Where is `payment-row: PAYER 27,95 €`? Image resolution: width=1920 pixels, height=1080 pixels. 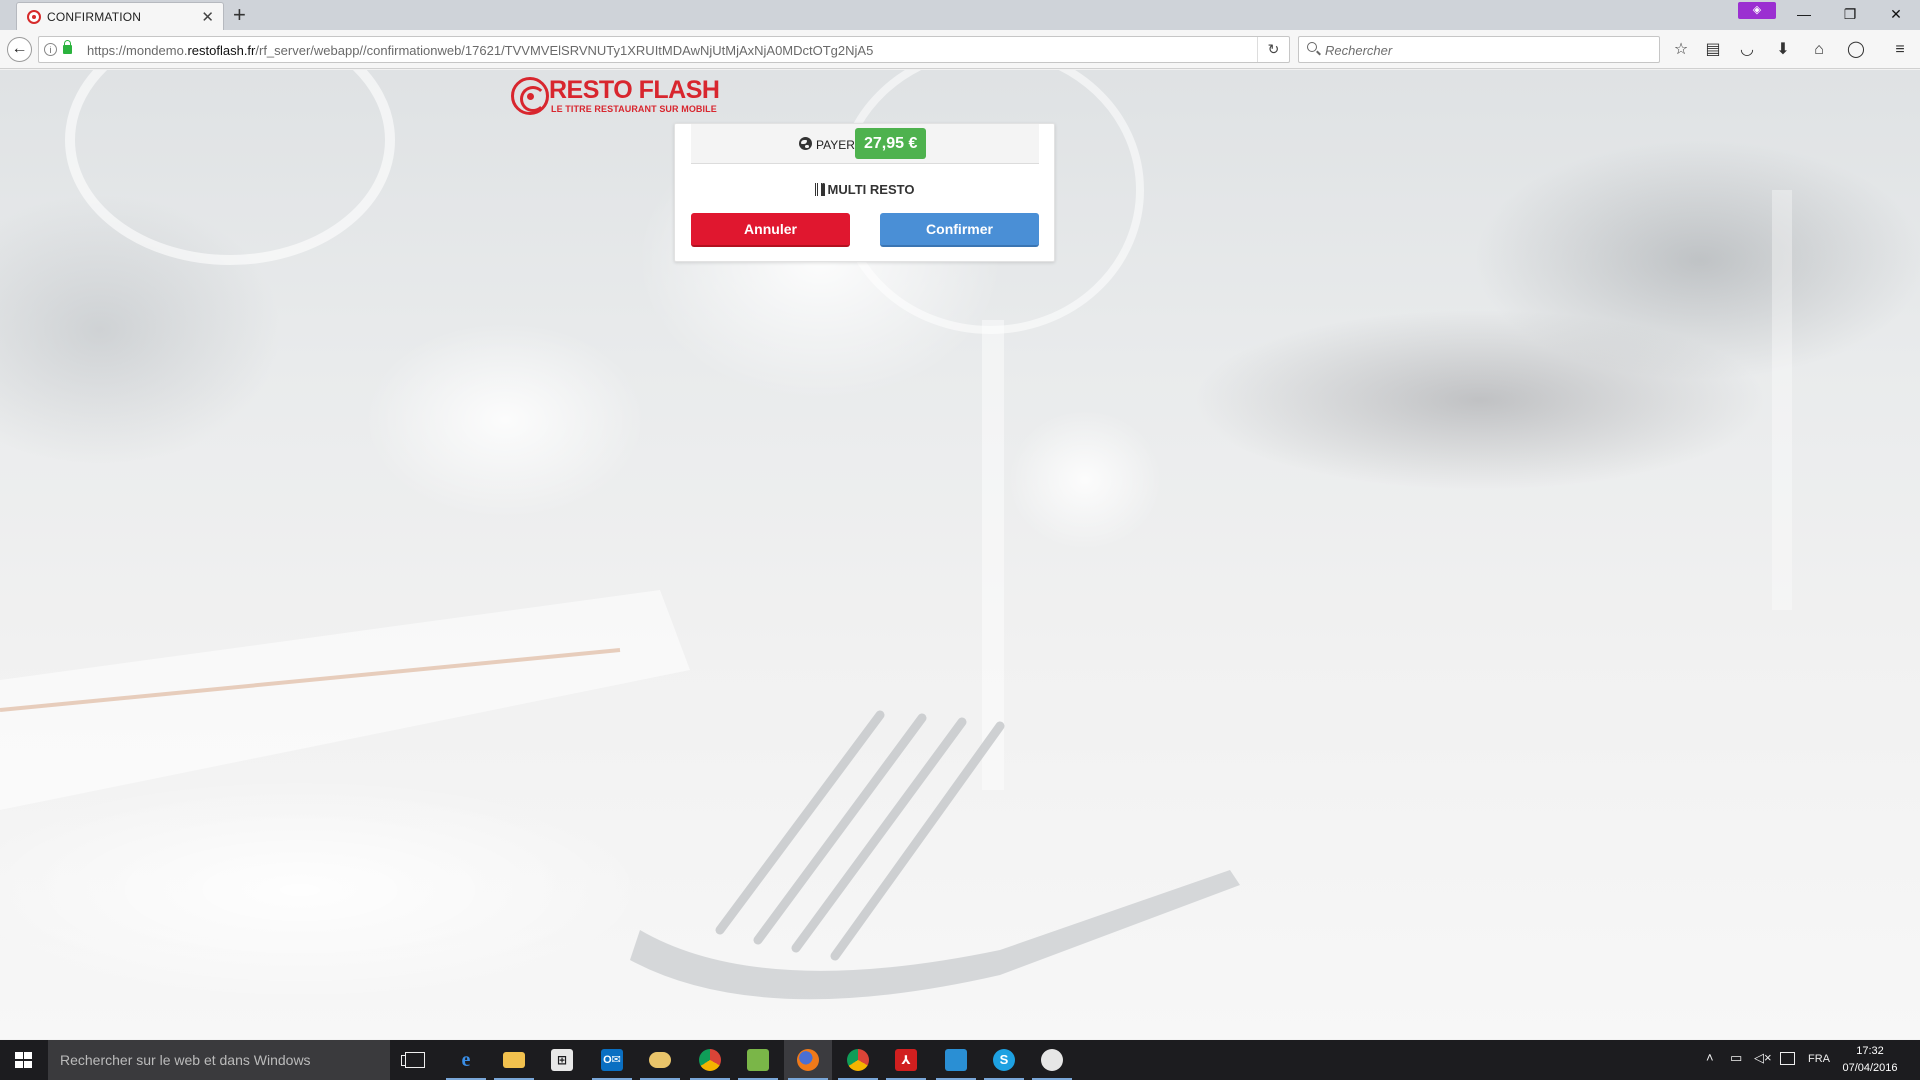
payment-row: PAYER 27,95 € is located at coordinates (865, 144).